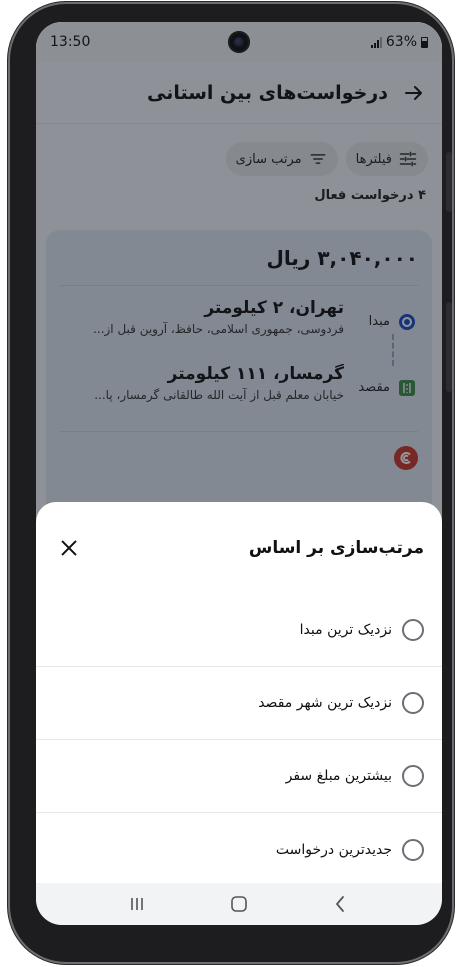 The width and height of the screenshot is (462, 967). Describe the element at coordinates (338, 776) in the screenshot. I see `sort-option-label: بیشترین مبلغ سفر` at that location.